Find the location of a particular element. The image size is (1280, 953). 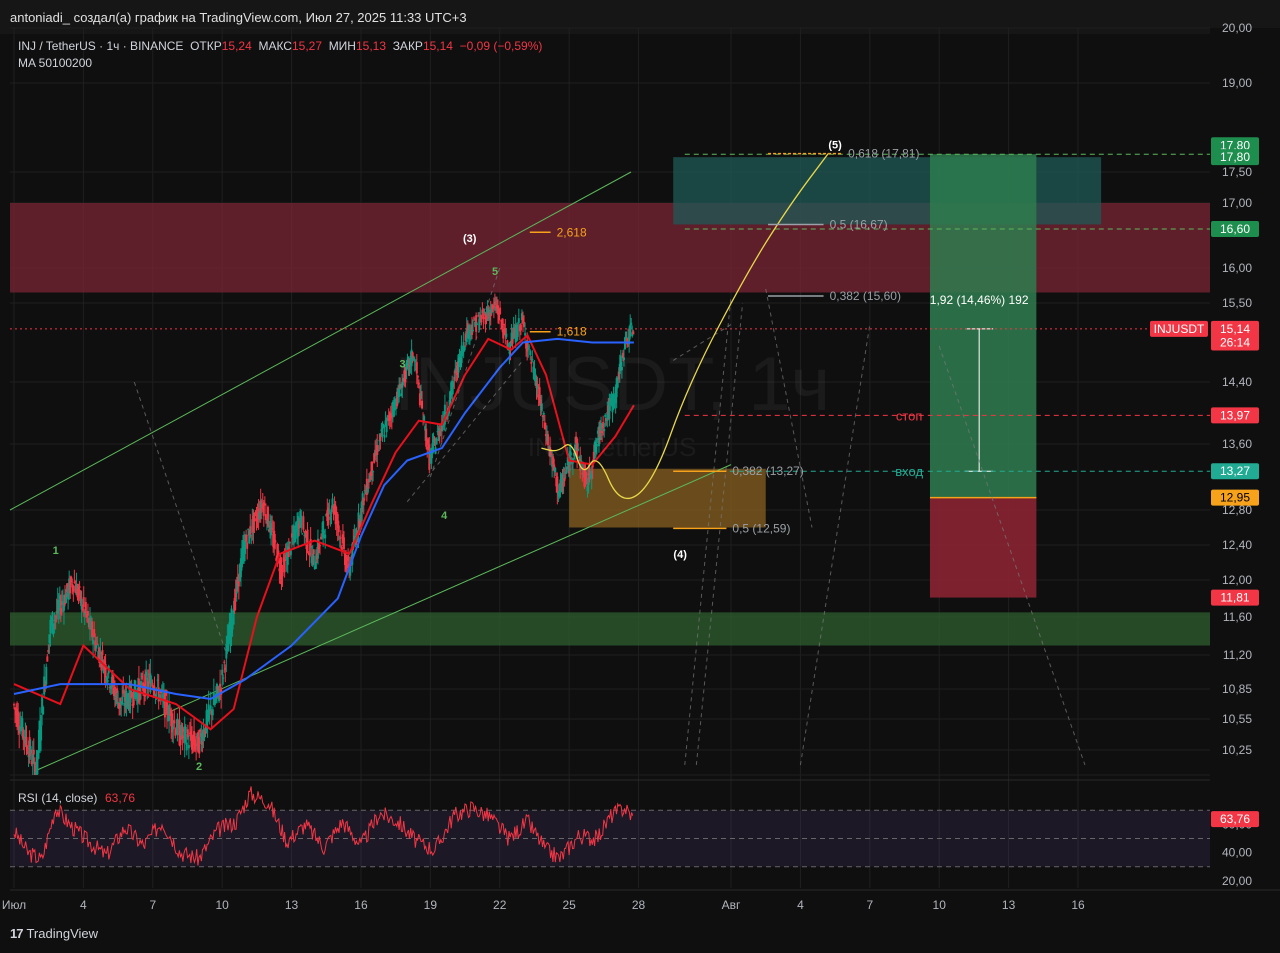

low-label: МИН is located at coordinates (342, 46).